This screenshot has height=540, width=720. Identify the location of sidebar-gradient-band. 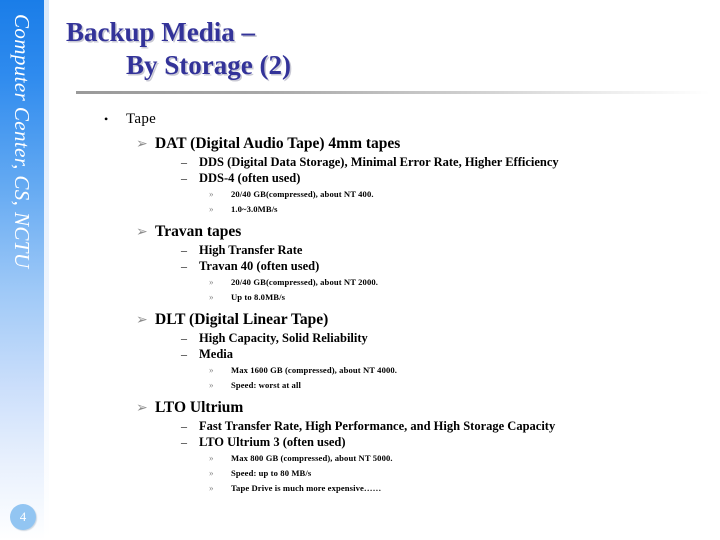
(22, 270).